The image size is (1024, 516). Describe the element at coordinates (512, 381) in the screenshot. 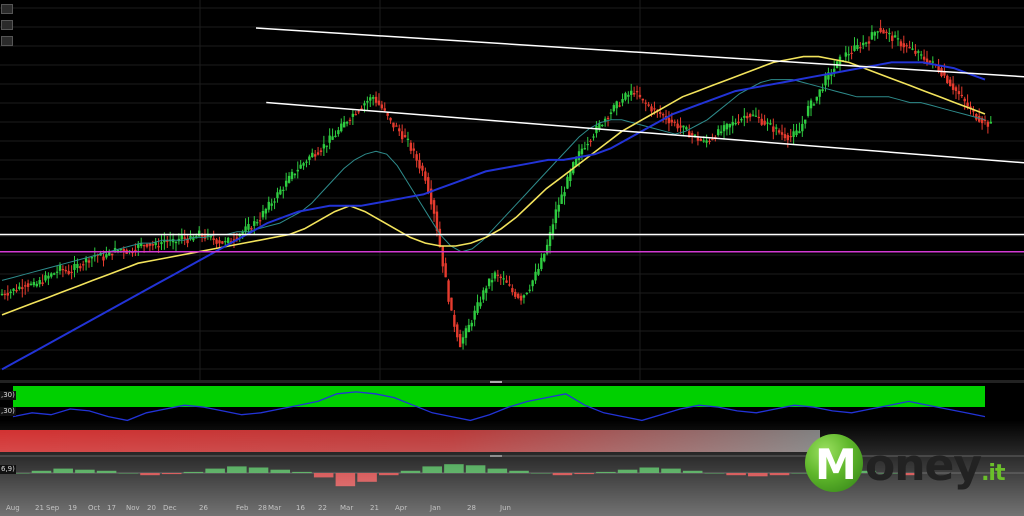

I see `pane-divider` at that location.